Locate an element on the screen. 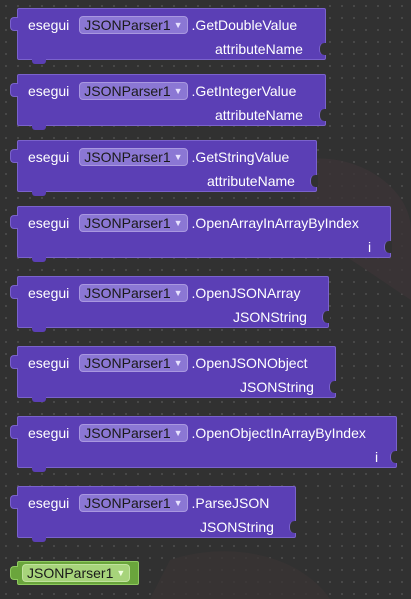 The image size is (411, 599). component-block-jsonparser1: JSONParser1 ▼ is located at coordinates (74, 573).